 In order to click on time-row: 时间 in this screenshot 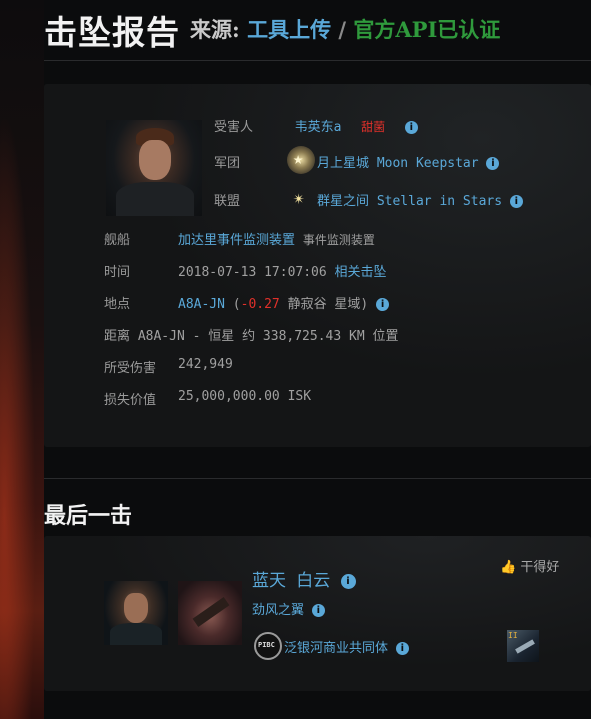, I will do `click(117, 270)`.